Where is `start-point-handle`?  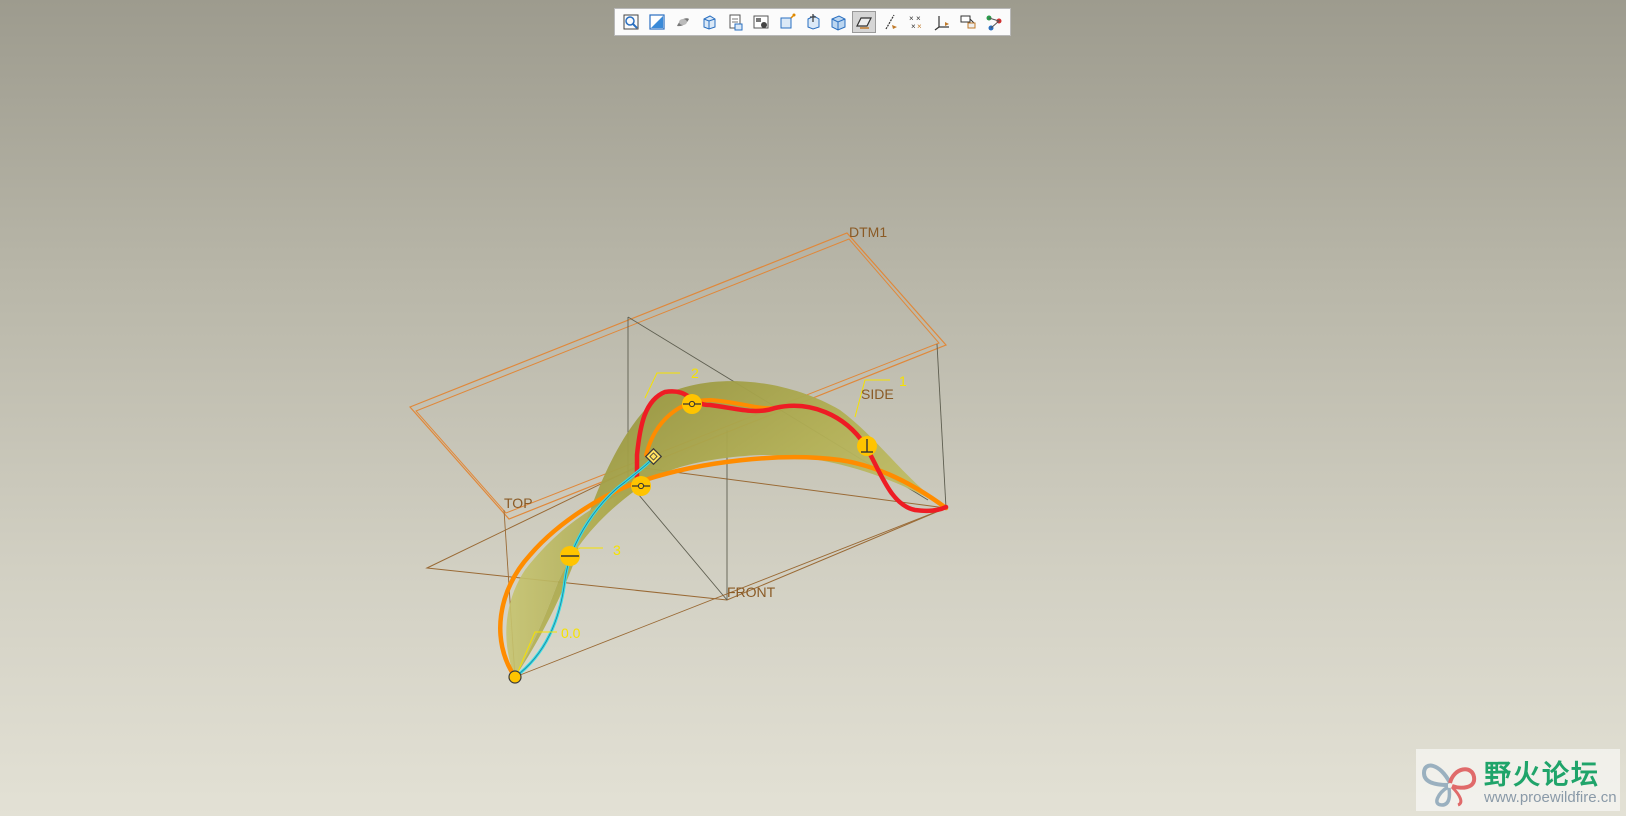 start-point-handle is located at coordinates (515, 677).